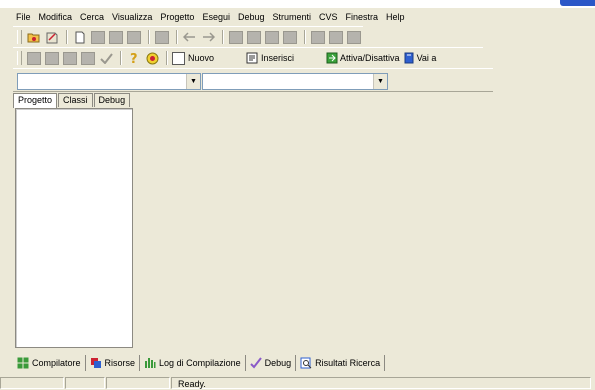 The height and width of the screenshot is (390, 595). I want to click on menu-modifica: Modifica, so click(56, 17).